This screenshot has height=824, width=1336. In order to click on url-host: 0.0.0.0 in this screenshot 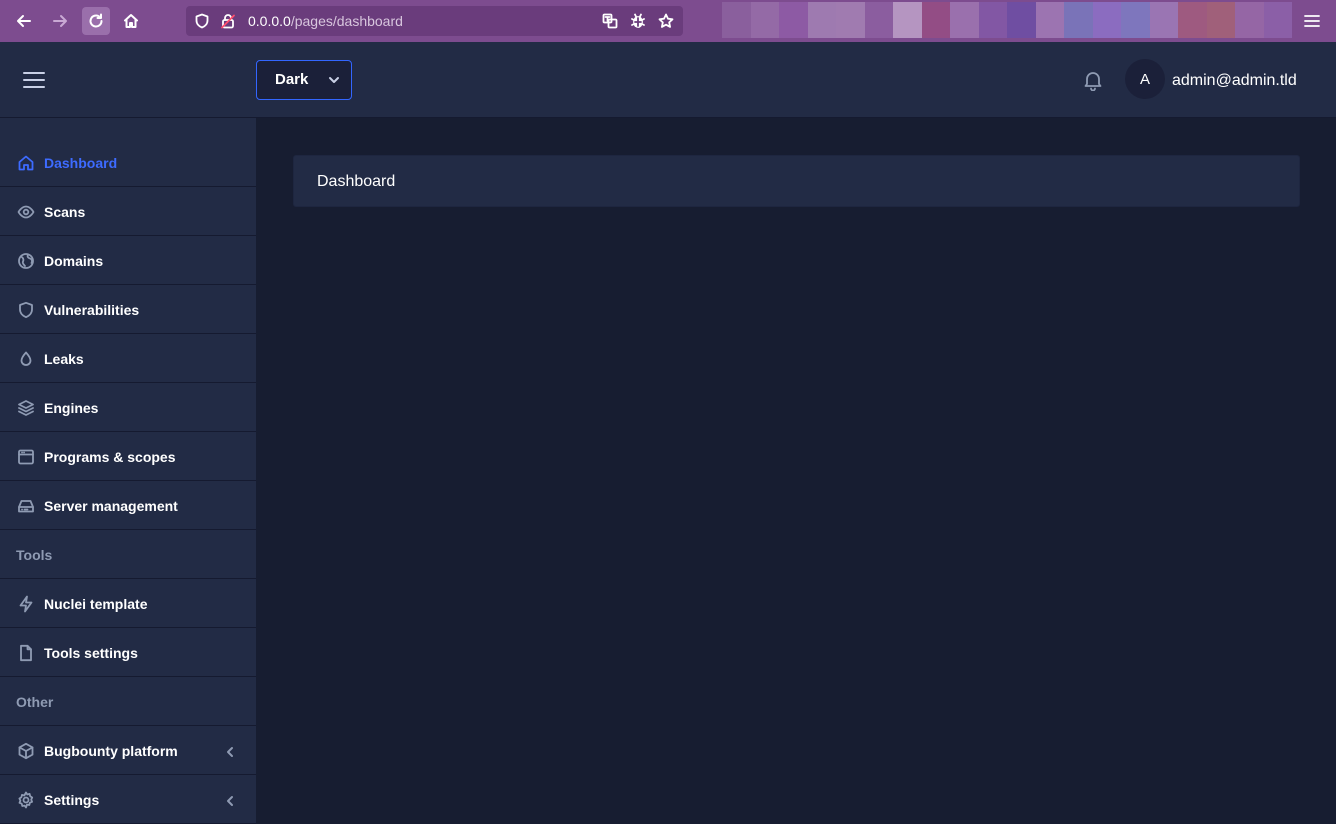, I will do `click(269, 21)`.